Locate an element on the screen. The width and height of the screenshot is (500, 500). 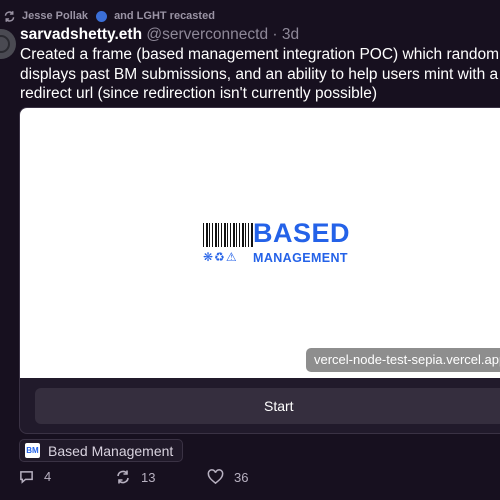
channel-tag: BM Based Management is located at coordinates (101, 450).